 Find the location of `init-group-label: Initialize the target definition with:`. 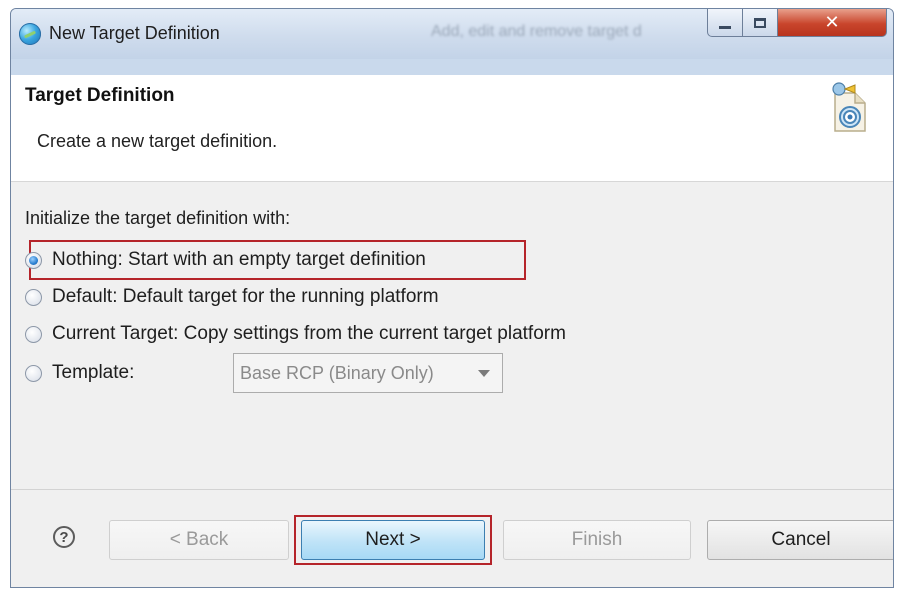

init-group-label: Initialize the target definition with: is located at coordinates (158, 218).